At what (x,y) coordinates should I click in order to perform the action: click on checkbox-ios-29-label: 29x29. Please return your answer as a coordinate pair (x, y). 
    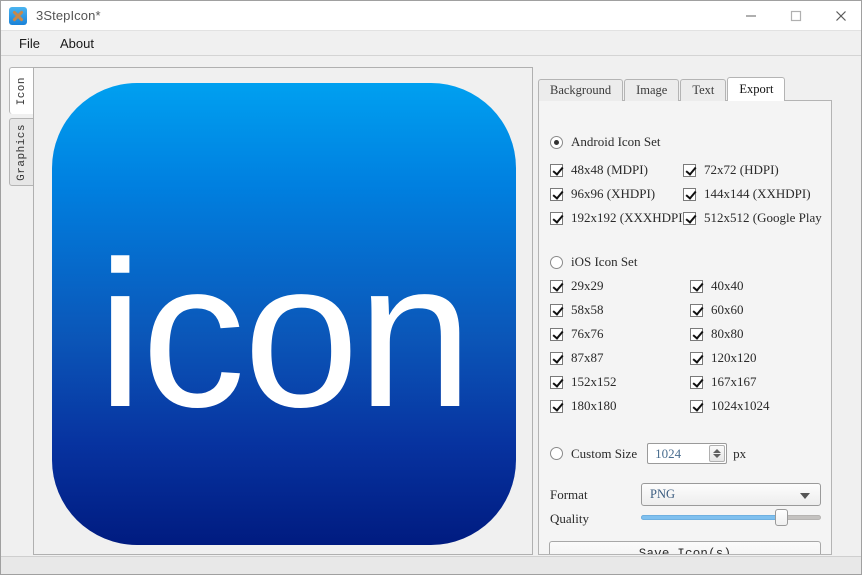
    Looking at the image, I should click on (587, 285).